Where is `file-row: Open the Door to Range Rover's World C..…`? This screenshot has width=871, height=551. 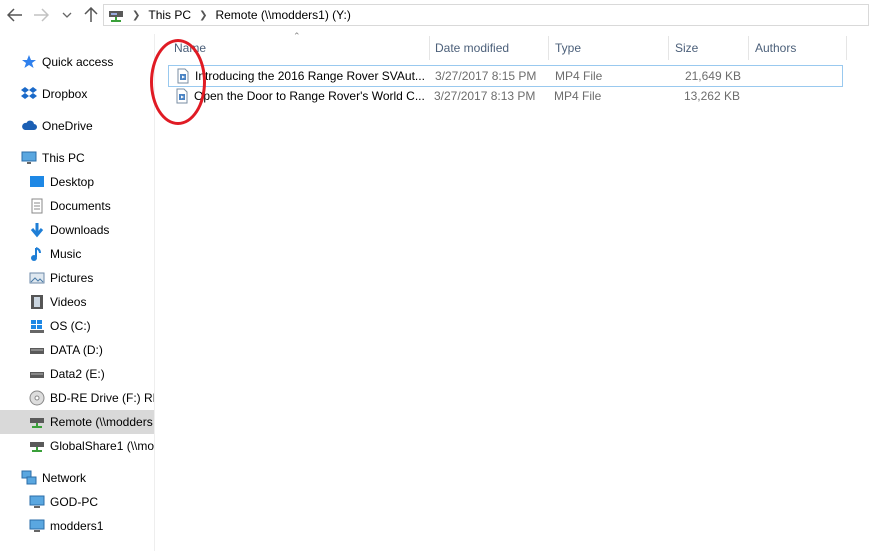 file-row: Open the Door to Range Rover's World C..… is located at coordinates (505, 97).